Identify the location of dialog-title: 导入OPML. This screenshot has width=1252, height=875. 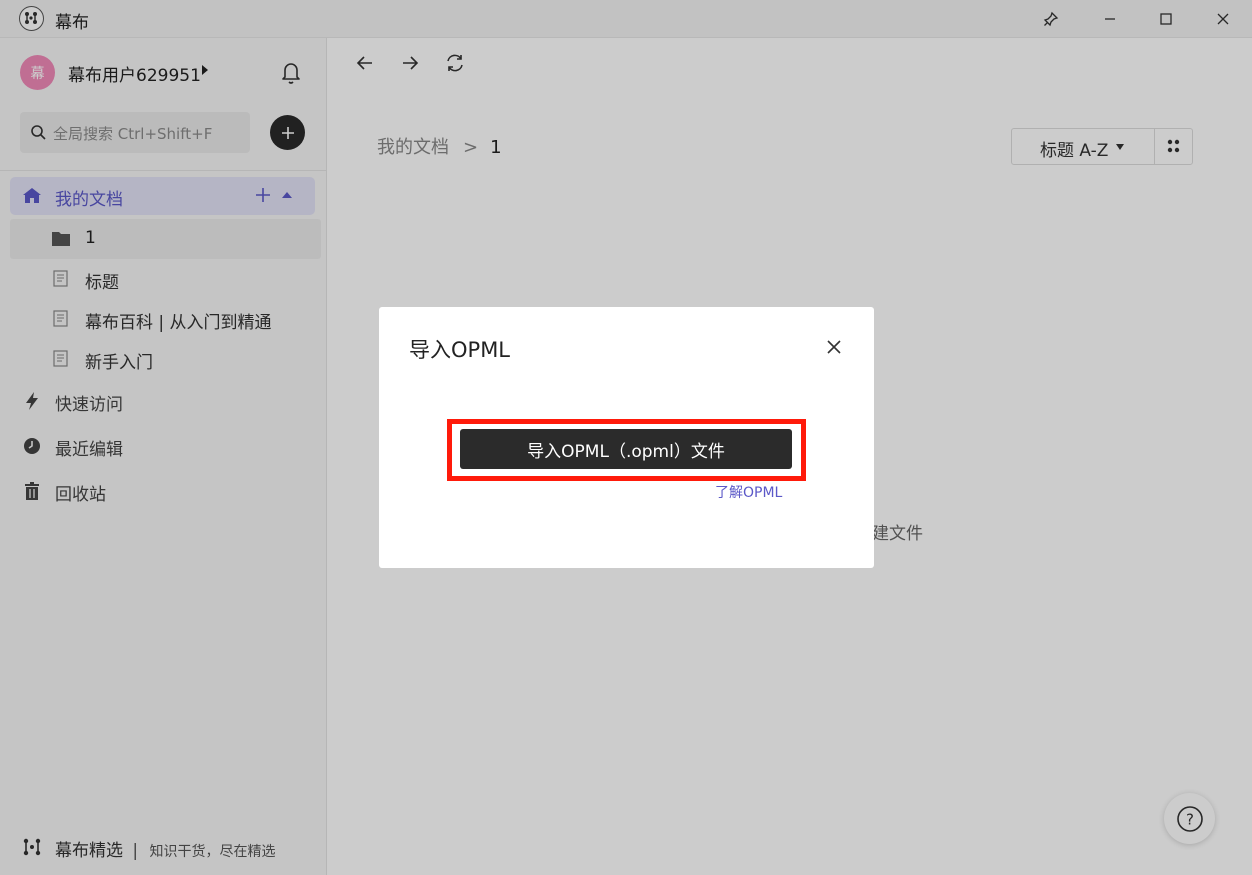
(460, 350).